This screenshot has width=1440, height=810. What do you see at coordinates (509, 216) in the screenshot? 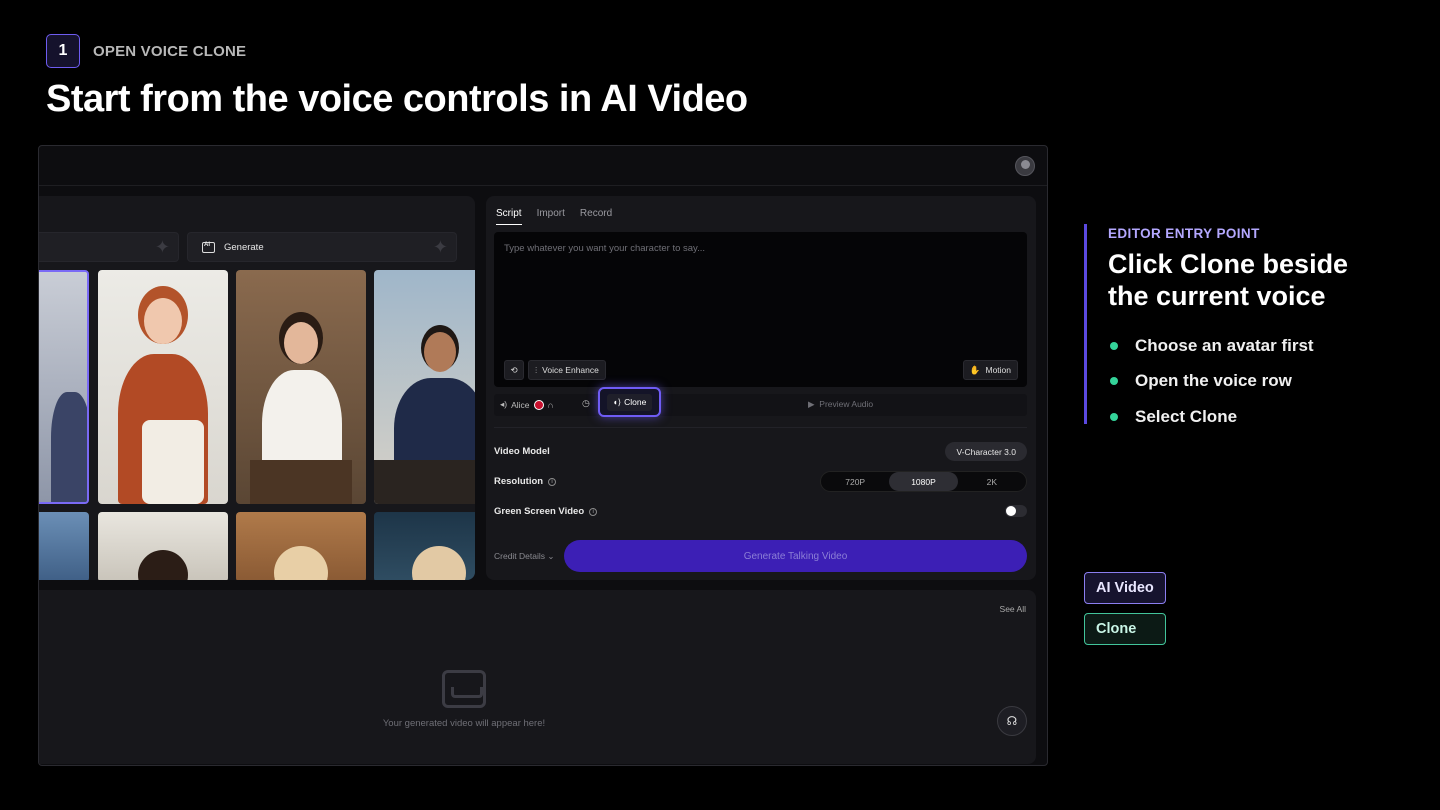
I see `tab-script: Script` at bounding box center [509, 216].